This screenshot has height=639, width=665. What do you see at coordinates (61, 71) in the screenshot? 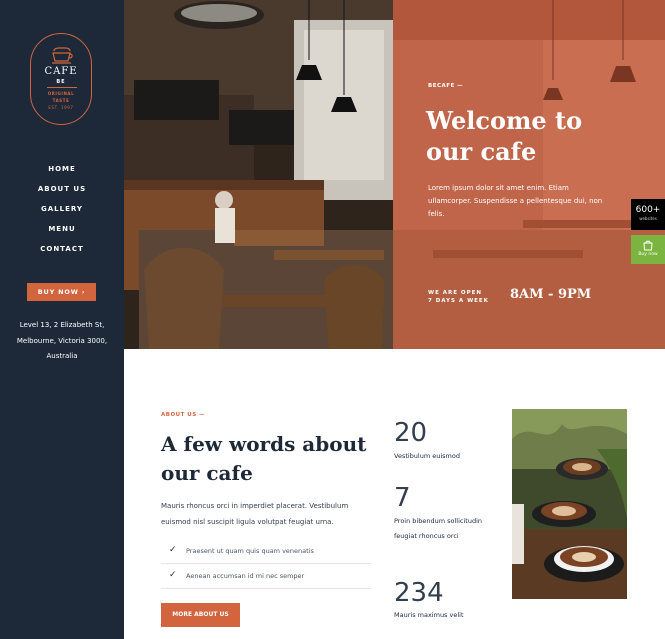
I see `logo-name: CAFE` at bounding box center [61, 71].